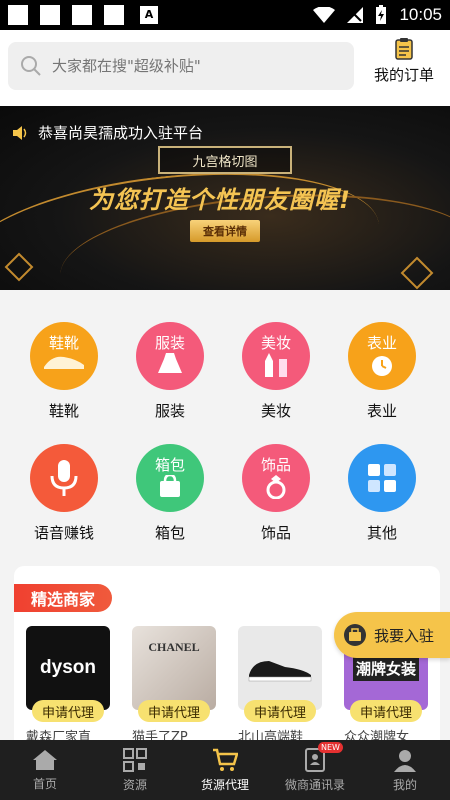  What do you see at coordinates (330, 747) in the screenshot?
I see `new-badge: NEW` at bounding box center [330, 747].